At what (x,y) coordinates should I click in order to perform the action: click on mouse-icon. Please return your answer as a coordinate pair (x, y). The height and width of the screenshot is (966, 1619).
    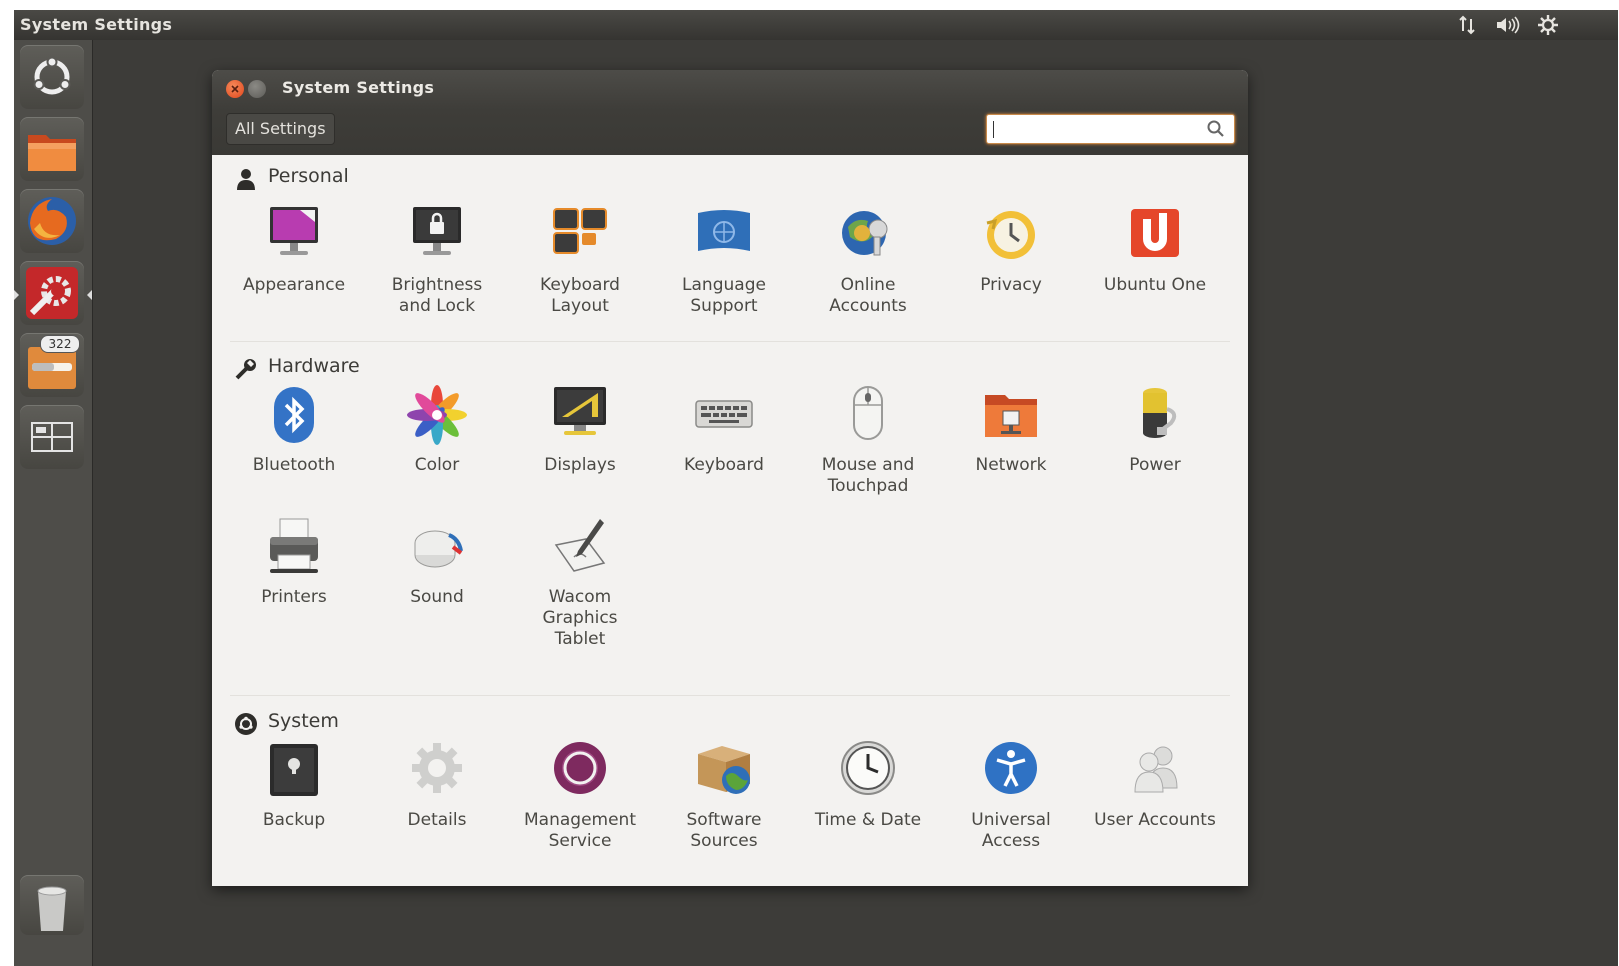
    Looking at the image, I should click on (868, 413).